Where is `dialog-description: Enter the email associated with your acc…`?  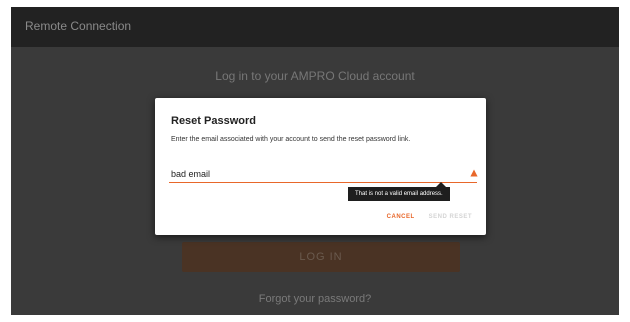
dialog-description: Enter the email associated with your acc… is located at coordinates (291, 139).